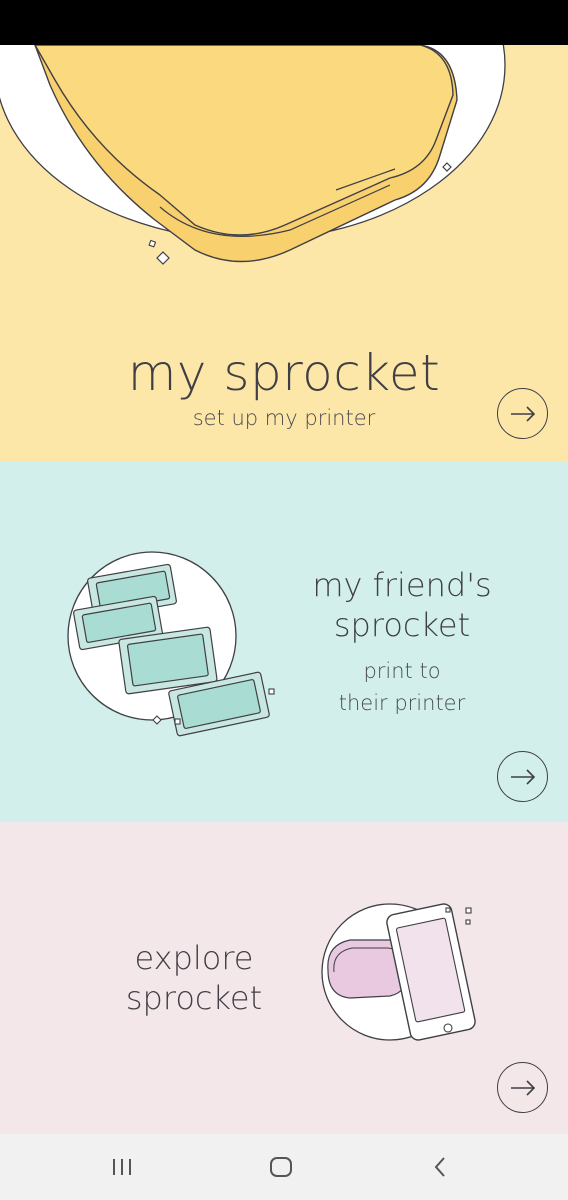  I want to click on photo-prints-illustration, so click(171, 644).